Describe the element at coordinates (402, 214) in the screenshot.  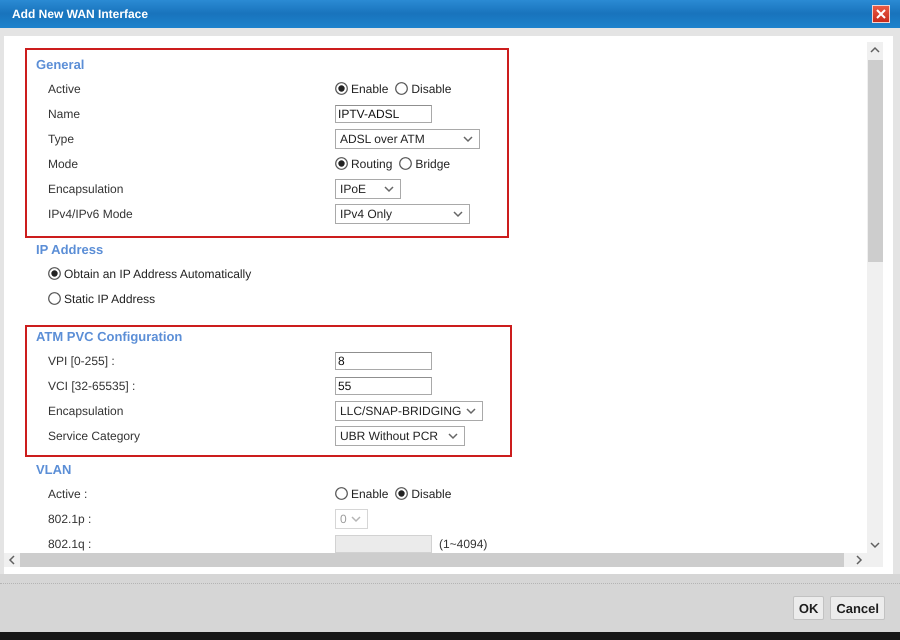
I see `dropdown-select: IPv4 Only` at that location.